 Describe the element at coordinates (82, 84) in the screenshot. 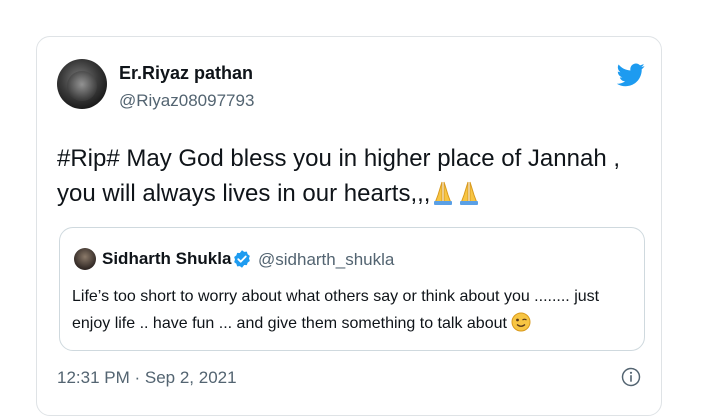

I see `author-avatar` at that location.